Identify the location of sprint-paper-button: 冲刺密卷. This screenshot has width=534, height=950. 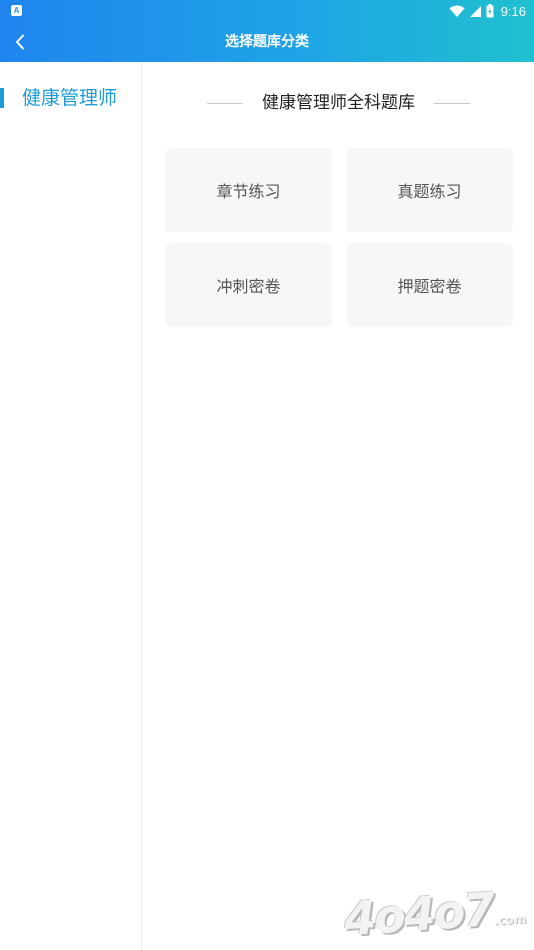
(248, 285).